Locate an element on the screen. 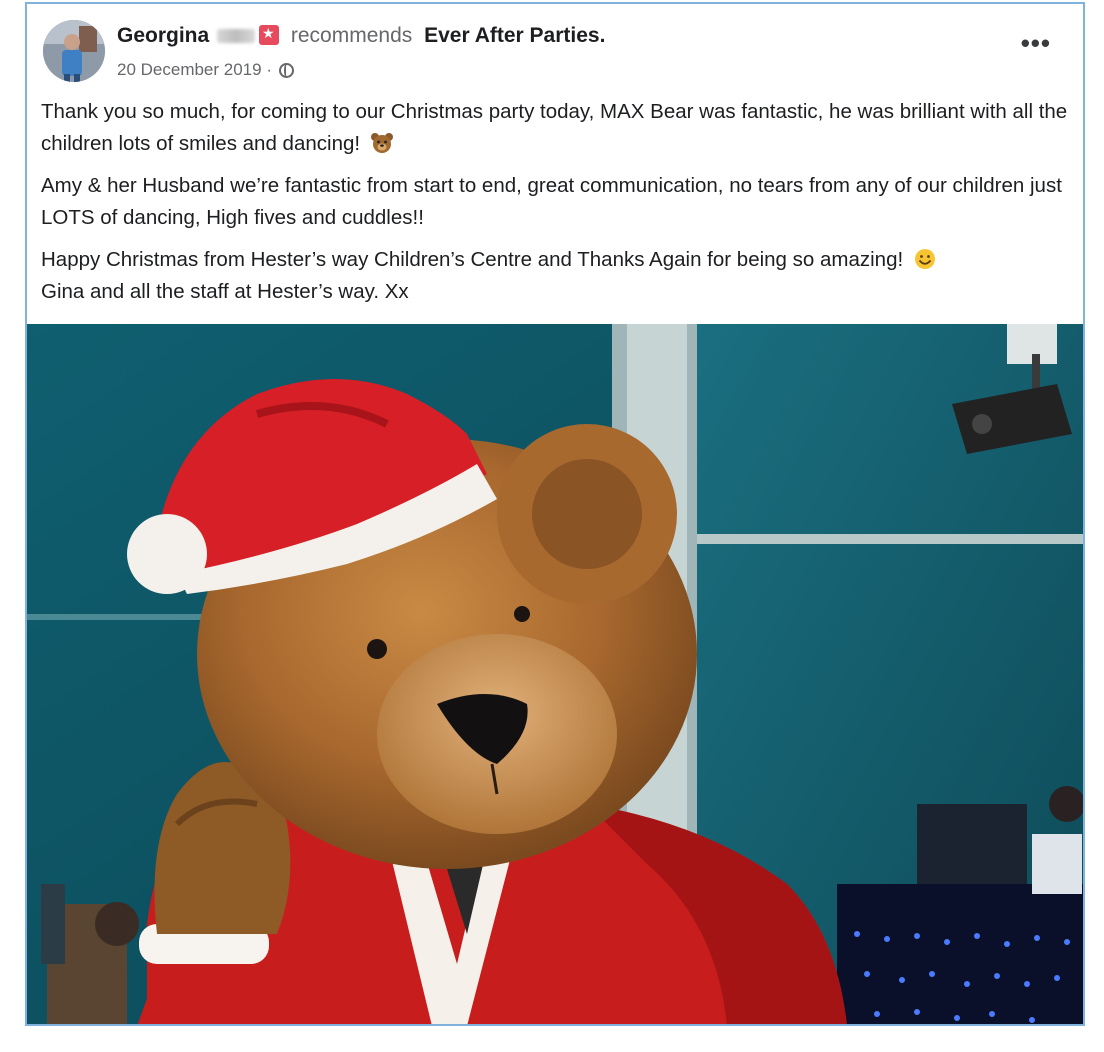  post-meta: 20 December 2019 · is located at coordinates (205, 70).